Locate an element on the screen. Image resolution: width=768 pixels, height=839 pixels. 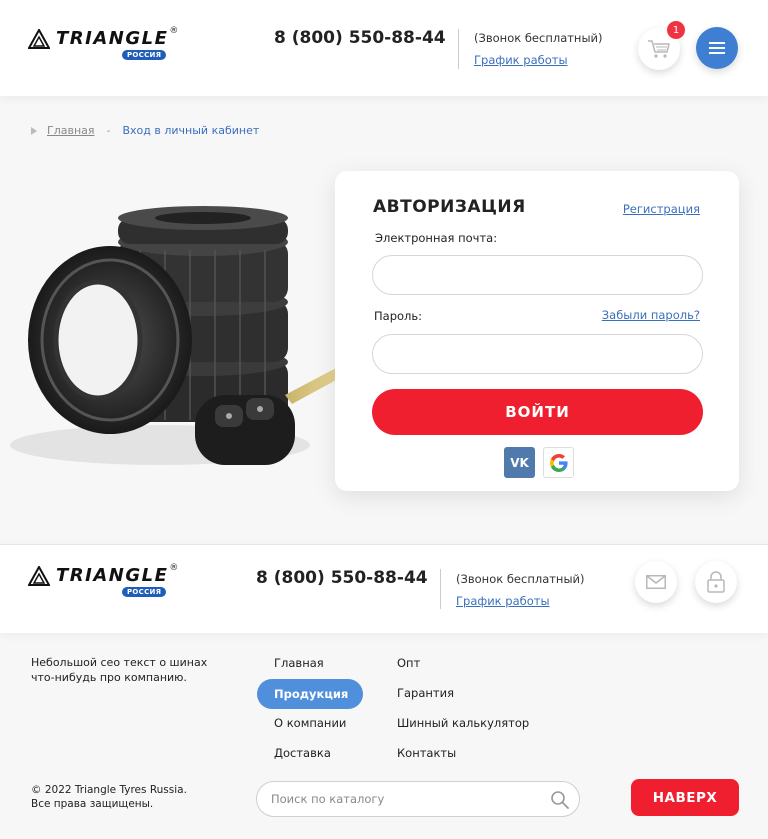
triangle-logo-icon is located at coordinates (39, 38).